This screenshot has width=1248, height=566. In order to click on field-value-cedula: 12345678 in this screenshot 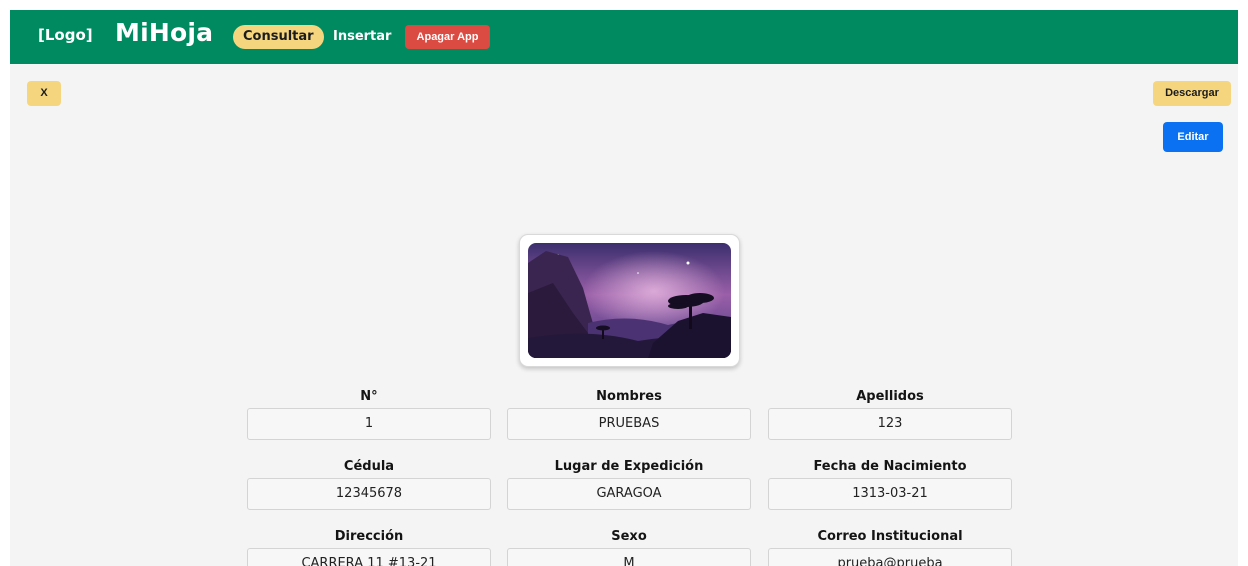, I will do `click(369, 494)`.